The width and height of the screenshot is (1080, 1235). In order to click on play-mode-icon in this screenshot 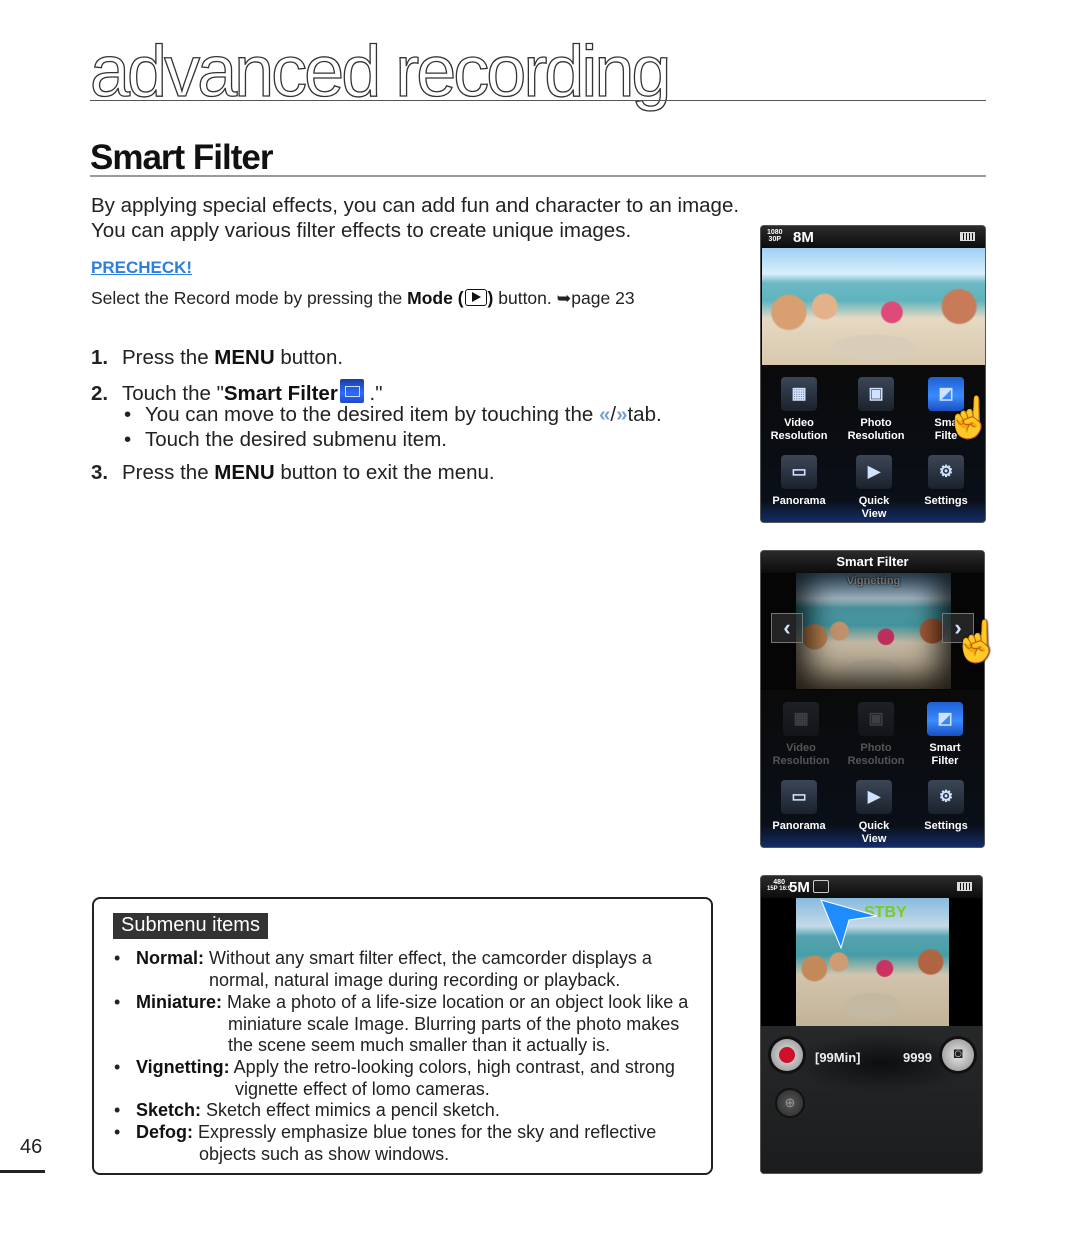, I will do `click(475, 297)`.